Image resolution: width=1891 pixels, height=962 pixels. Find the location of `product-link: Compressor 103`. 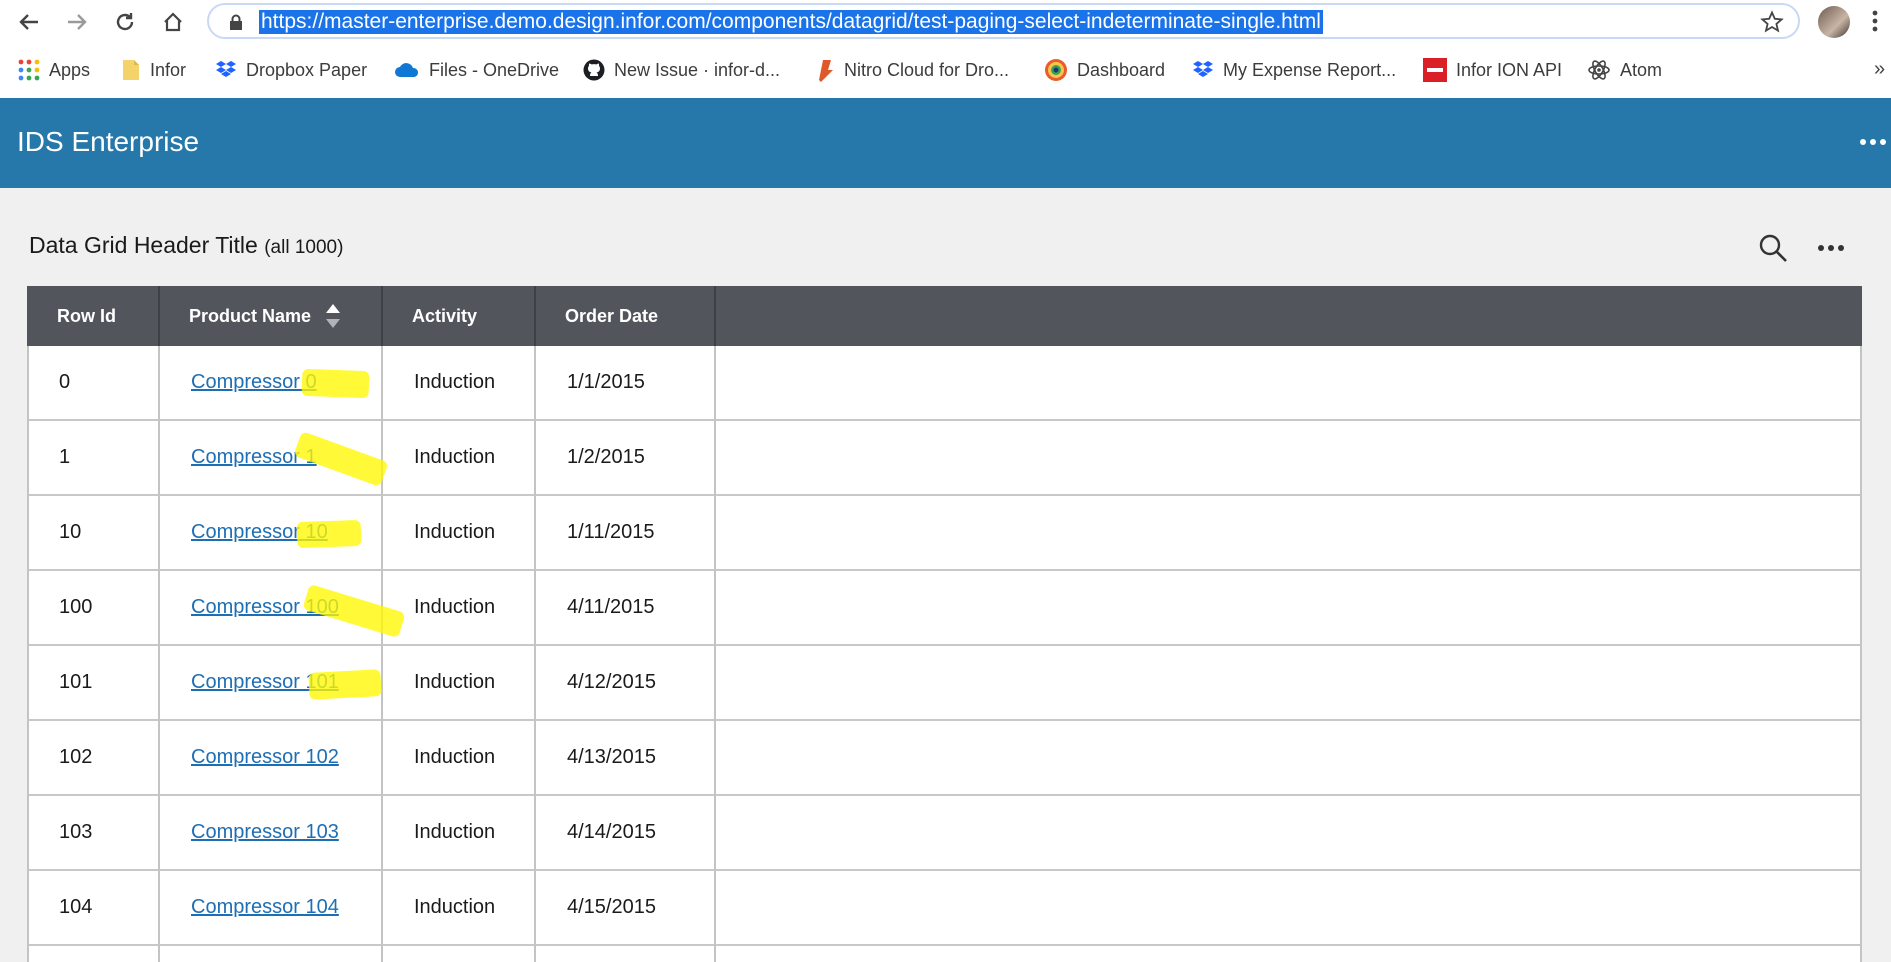

product-link: Compressor 103 is located at coordinates (265, 832).